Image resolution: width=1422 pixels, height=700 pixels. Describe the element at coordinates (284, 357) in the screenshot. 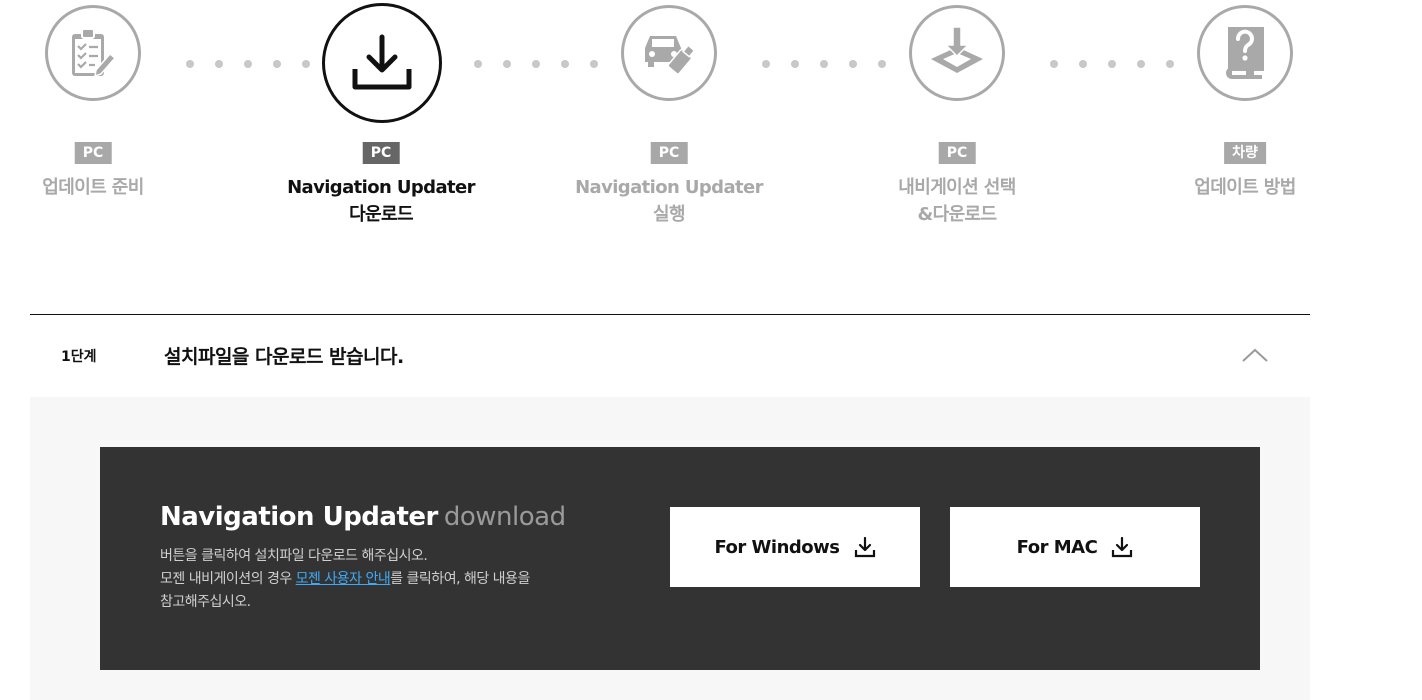

I see `accordion-title: 설치파일을 다운로드 받습니다.` at that location.